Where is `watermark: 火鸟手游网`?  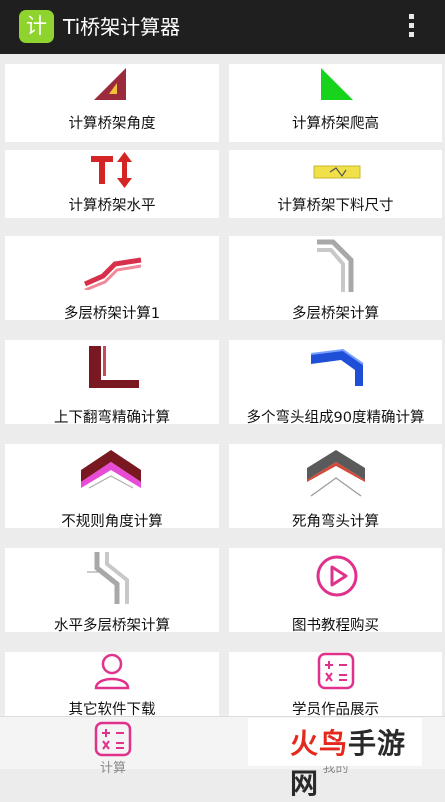 watermark: 火鸟手游网 is located at coordinates (335, 759).